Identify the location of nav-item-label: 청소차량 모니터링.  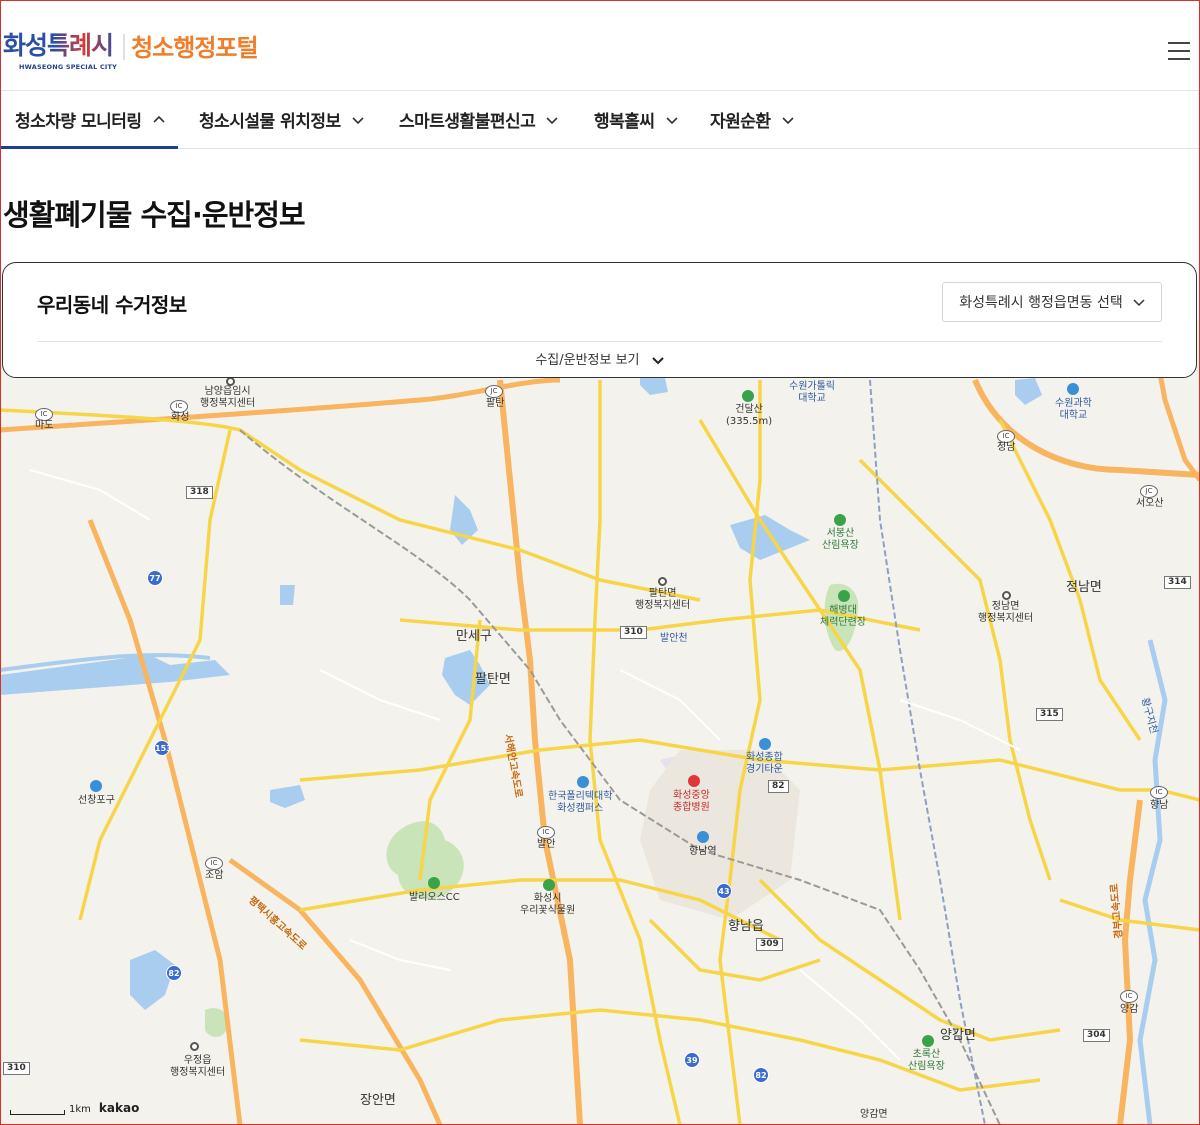
(78, 122).